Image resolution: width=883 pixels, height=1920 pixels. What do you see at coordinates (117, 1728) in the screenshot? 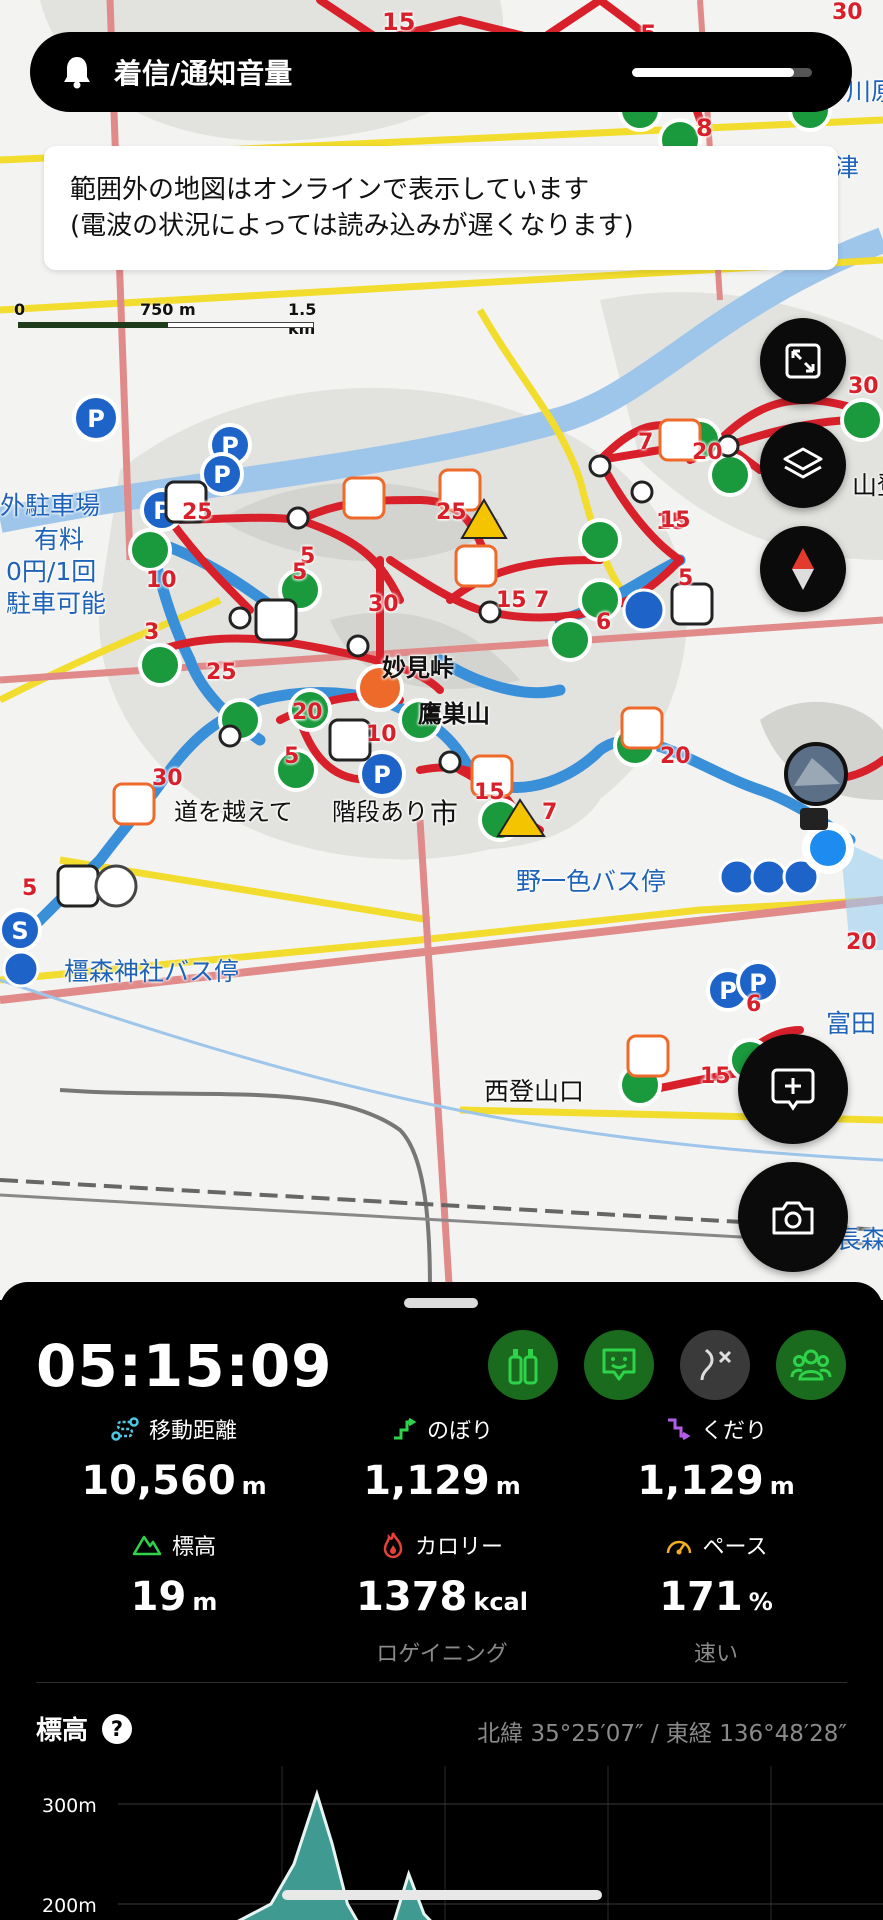
I see `help-icon: ?` at bounding box center [117, 1728].